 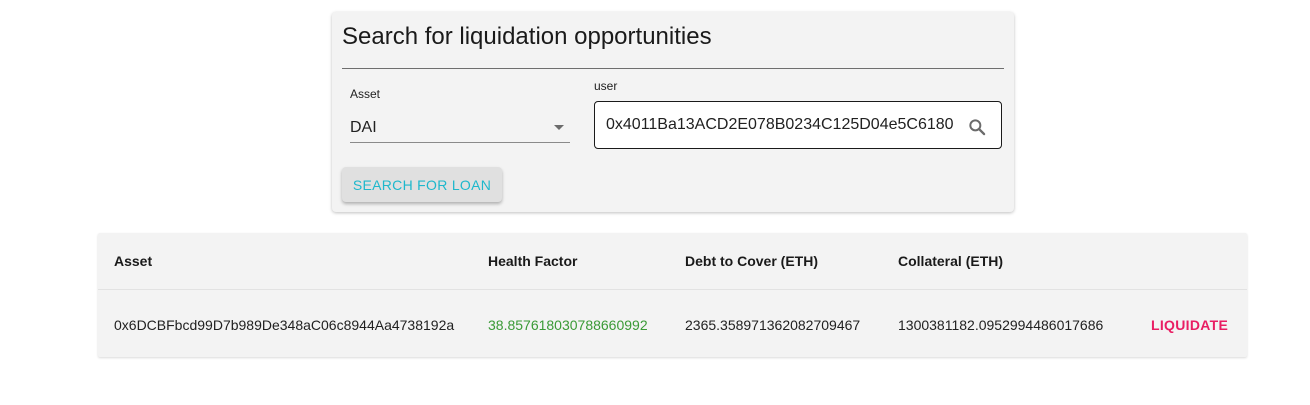 I want to click on cell-health-factor: 38.857618030788660992, so click(x=568, y=325).